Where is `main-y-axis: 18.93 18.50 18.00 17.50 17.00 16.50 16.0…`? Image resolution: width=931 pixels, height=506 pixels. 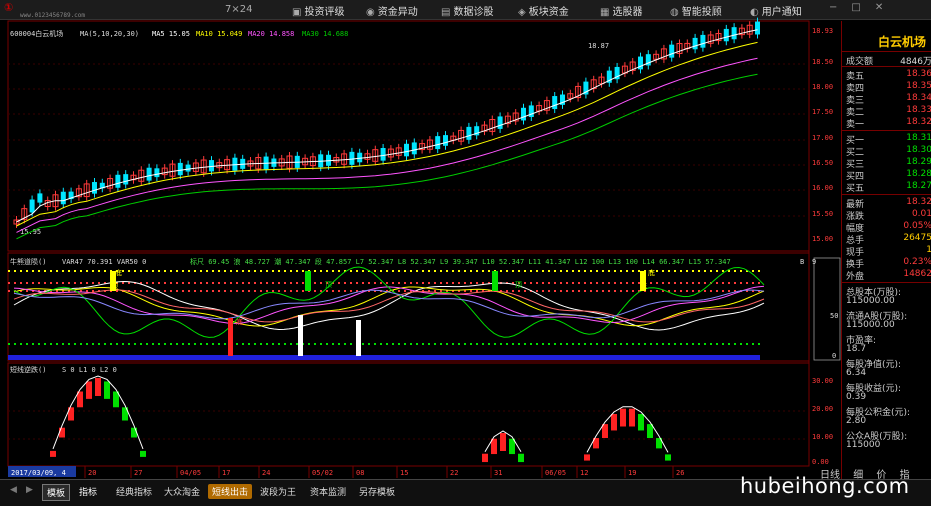 main-y-axis: 18.93 18.50 18.00 17.50 17.00 16.50 16.0… is located at coordinates (822, 135).